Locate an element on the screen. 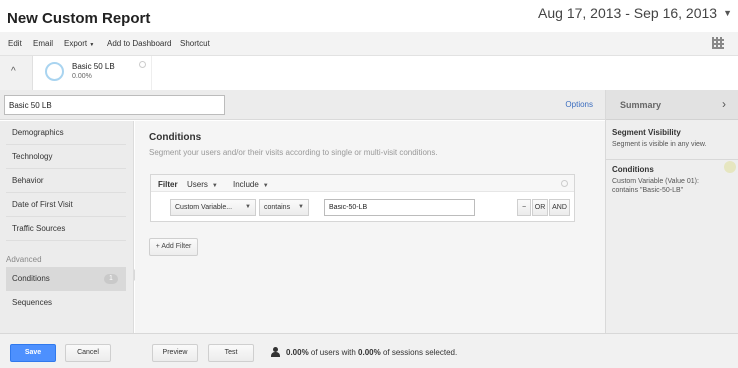  filter-mode-dropdown: Include ▼ is located at coordinates (251, 184).